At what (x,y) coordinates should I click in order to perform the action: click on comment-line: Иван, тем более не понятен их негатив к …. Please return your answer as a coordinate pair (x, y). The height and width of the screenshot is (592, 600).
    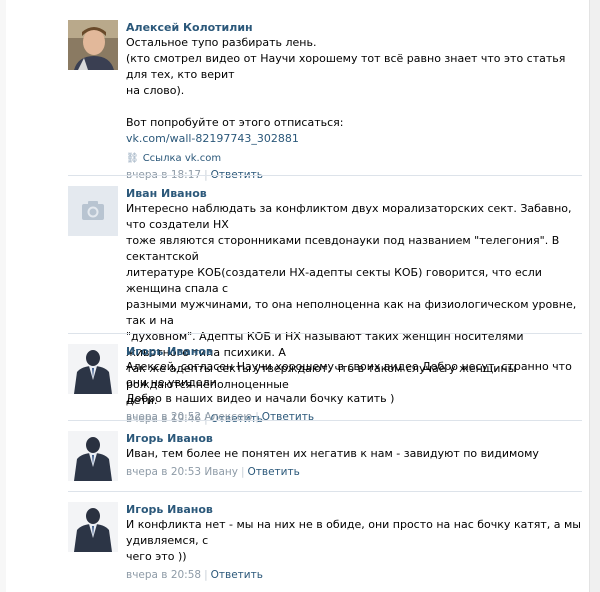
    Looking at the image, I should click on (332, 453).